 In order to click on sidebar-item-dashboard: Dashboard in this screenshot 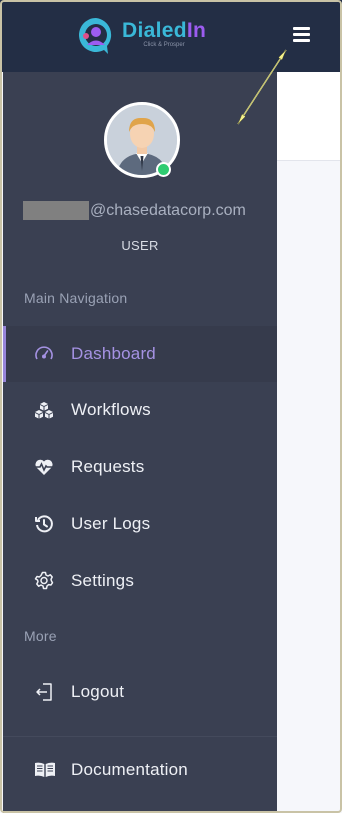, I will do `click(140, 354)`.